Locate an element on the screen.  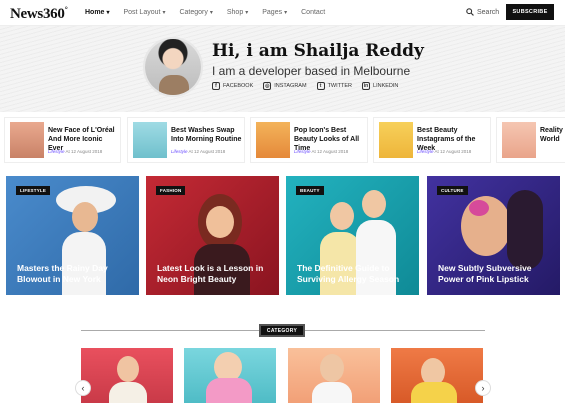
category-badge: LIFESTYLE is located at coordinates (33, 190).